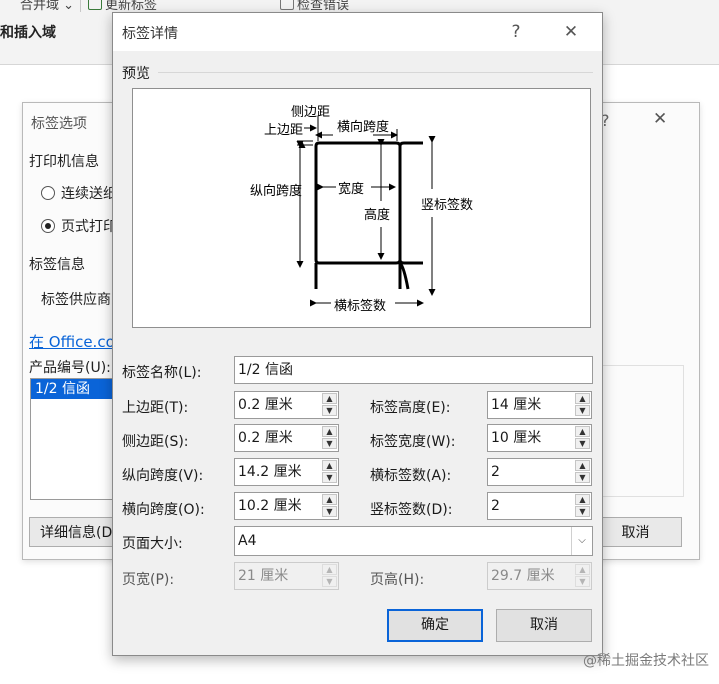  I want to click on number-across-spinner: 2 ▲ ▼, so click(539, 472).